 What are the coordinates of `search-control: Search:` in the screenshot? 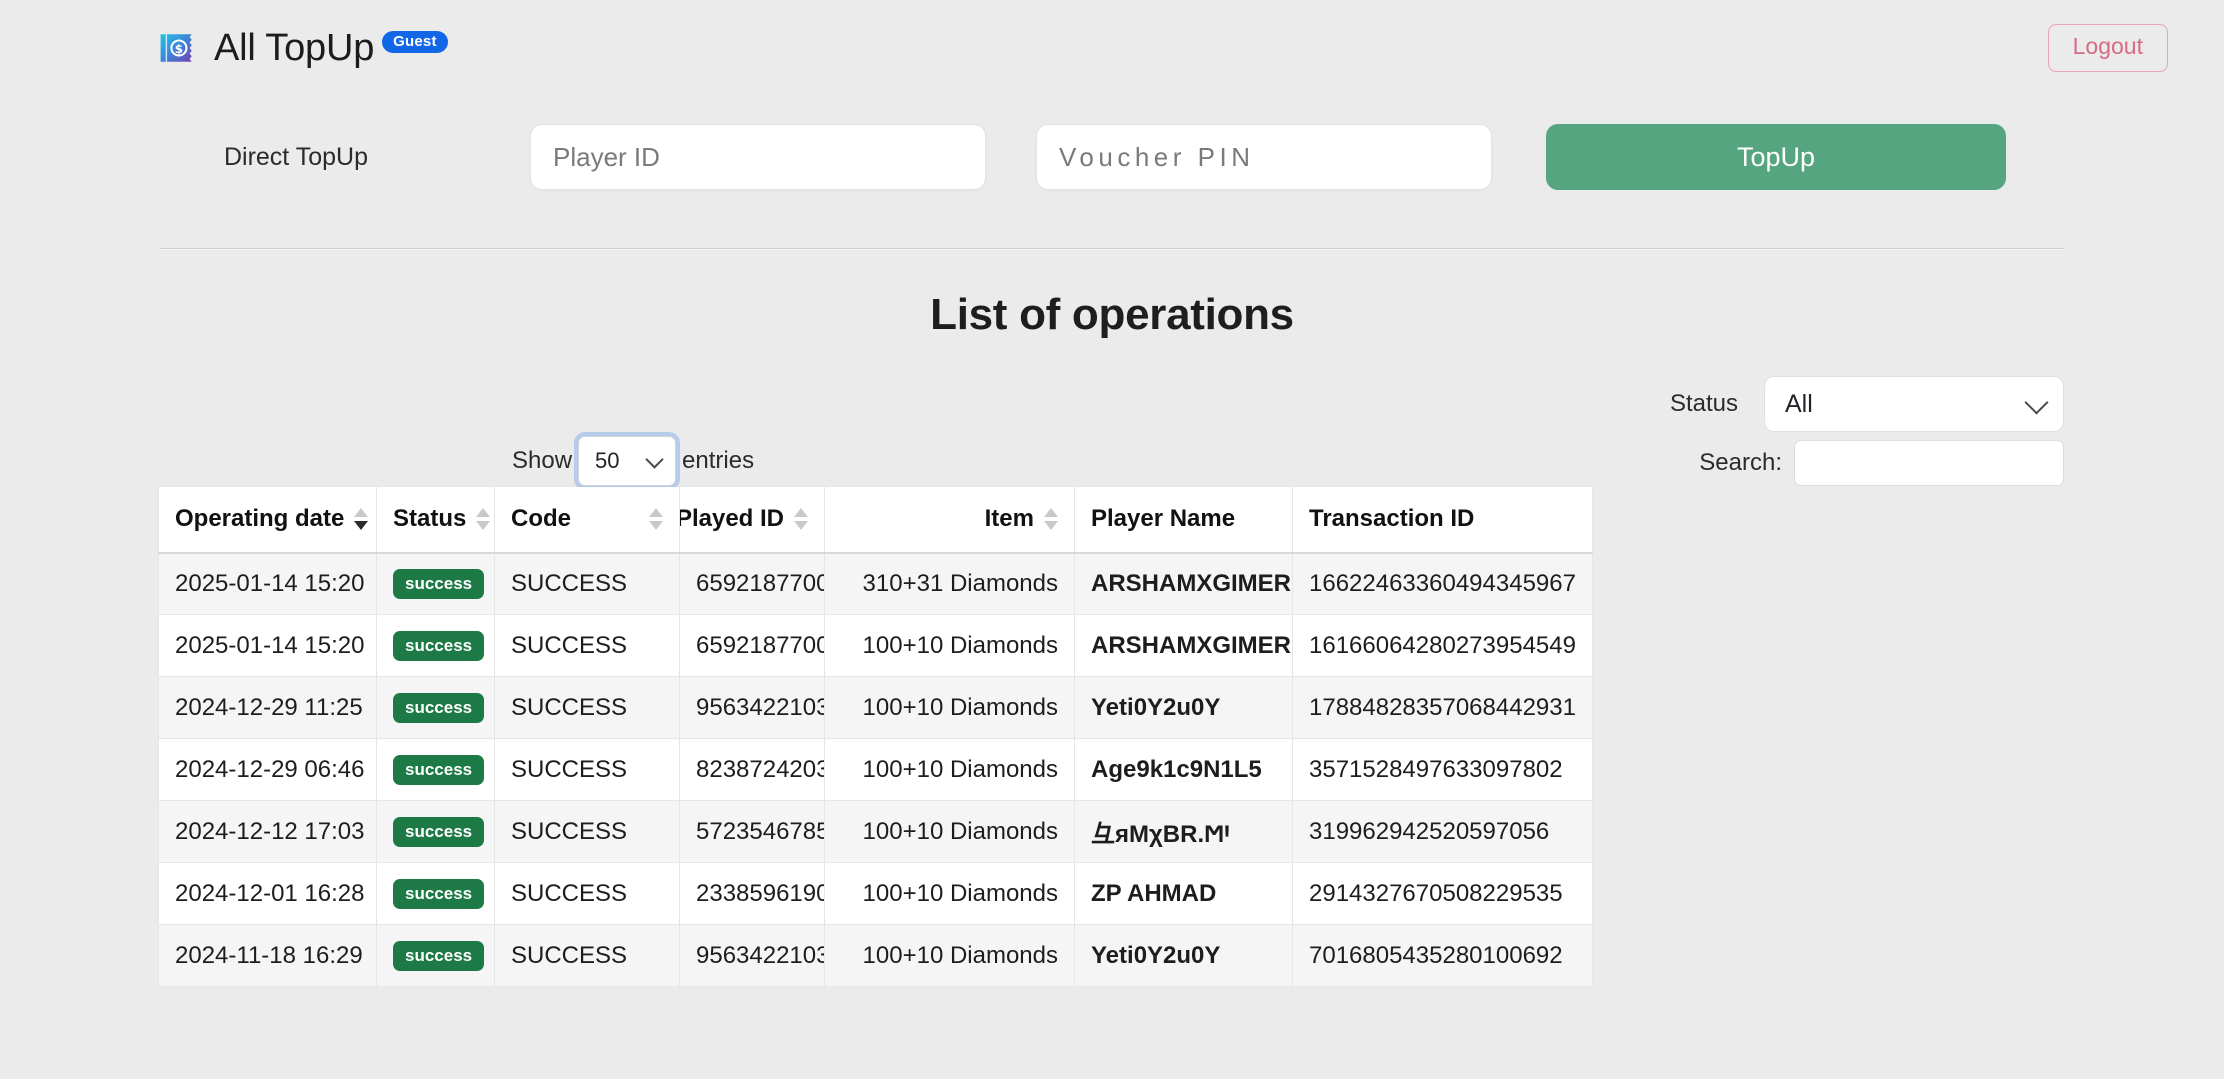 It's located at (1881, 463).